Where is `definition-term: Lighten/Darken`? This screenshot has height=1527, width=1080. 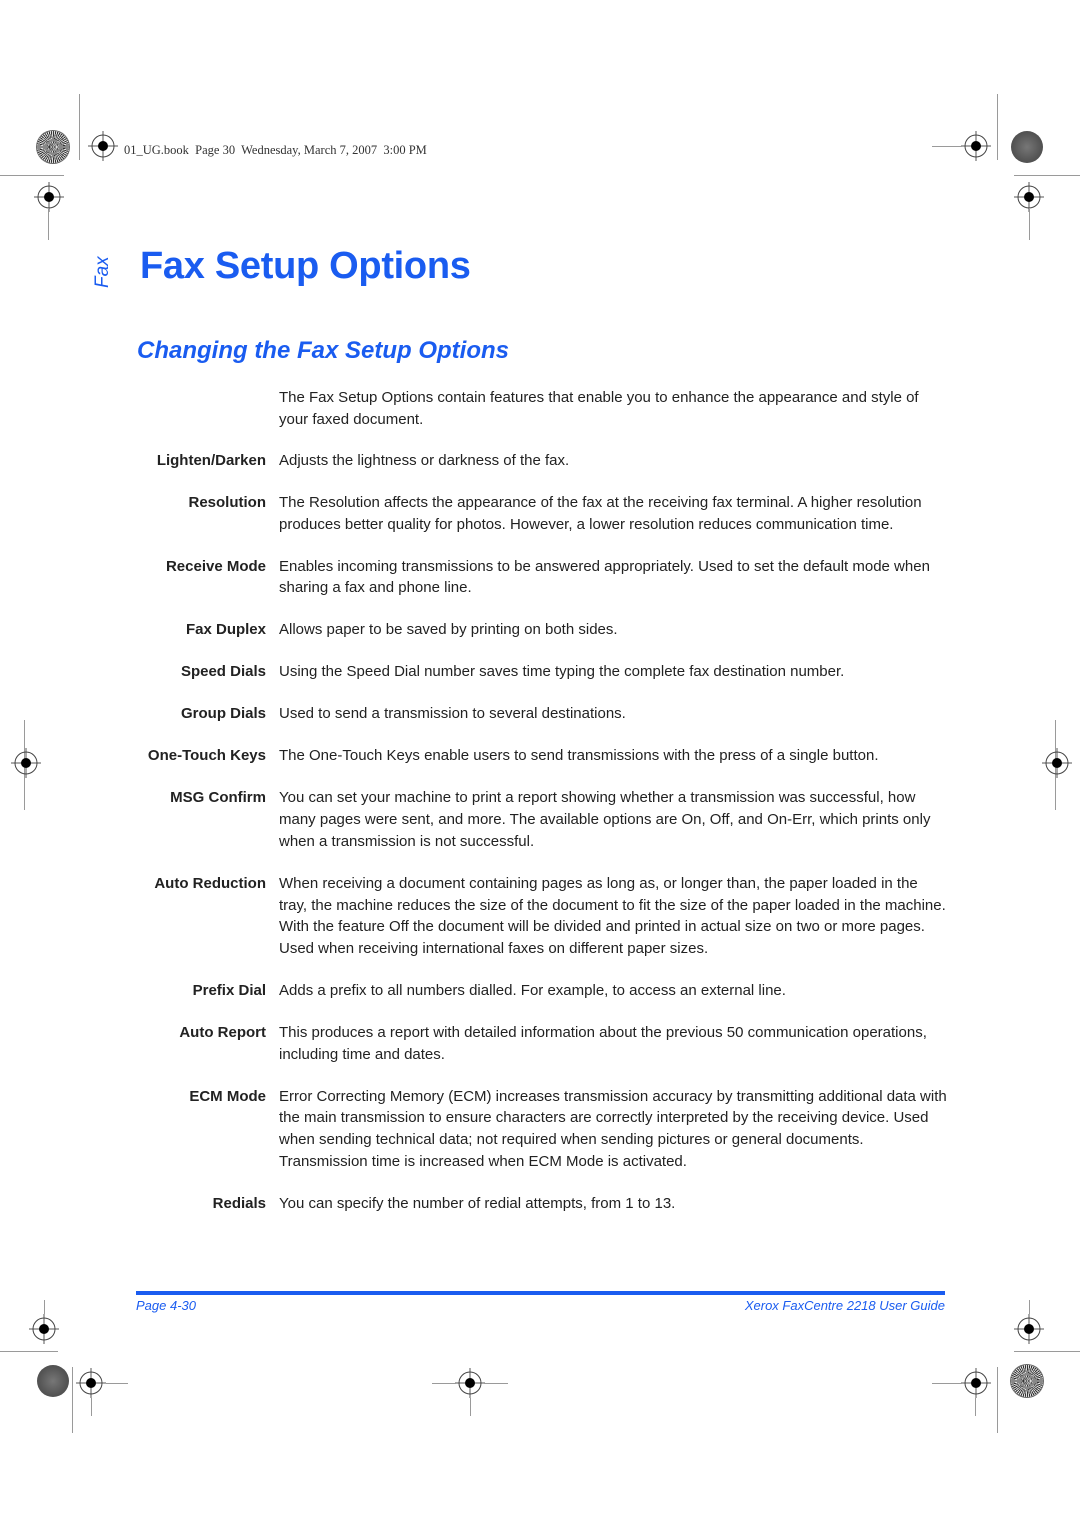
definition-term: Lighten/Darken is located at coordinates (211, 460).